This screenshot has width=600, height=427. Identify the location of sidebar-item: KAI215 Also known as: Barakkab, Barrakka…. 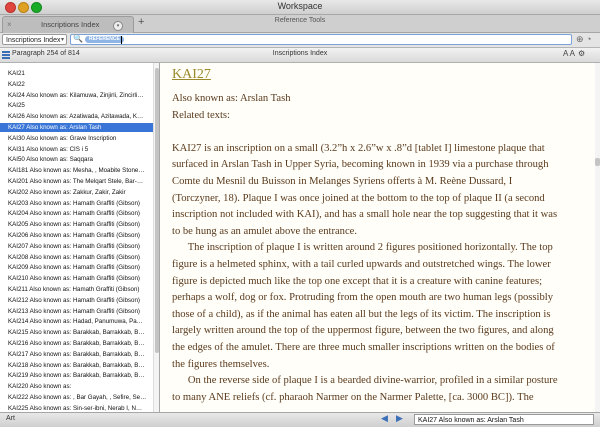
(76, 332).